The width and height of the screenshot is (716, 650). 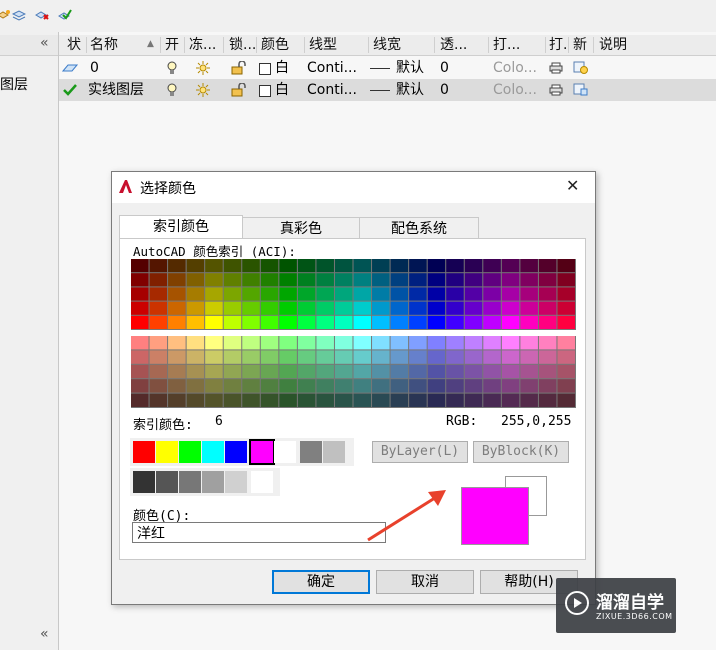 What do you see at coordinates (239, 68) in the screenshot?
I see `unlock-icon` at bounding box center [239, 68].